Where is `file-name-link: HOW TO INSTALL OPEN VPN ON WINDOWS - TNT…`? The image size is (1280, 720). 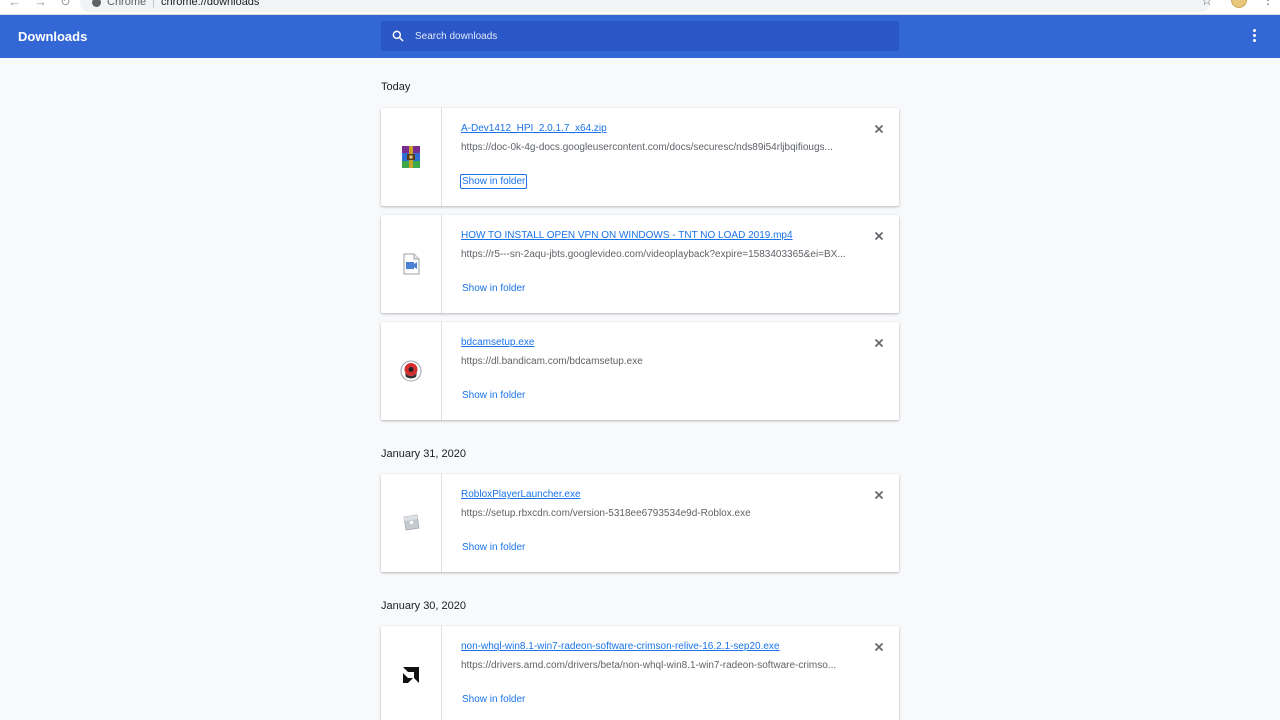
file-name-link: HOW TO INSTALL OPEN VPN ON WINDOWS - TNT… is located at coordinates (627, 235).